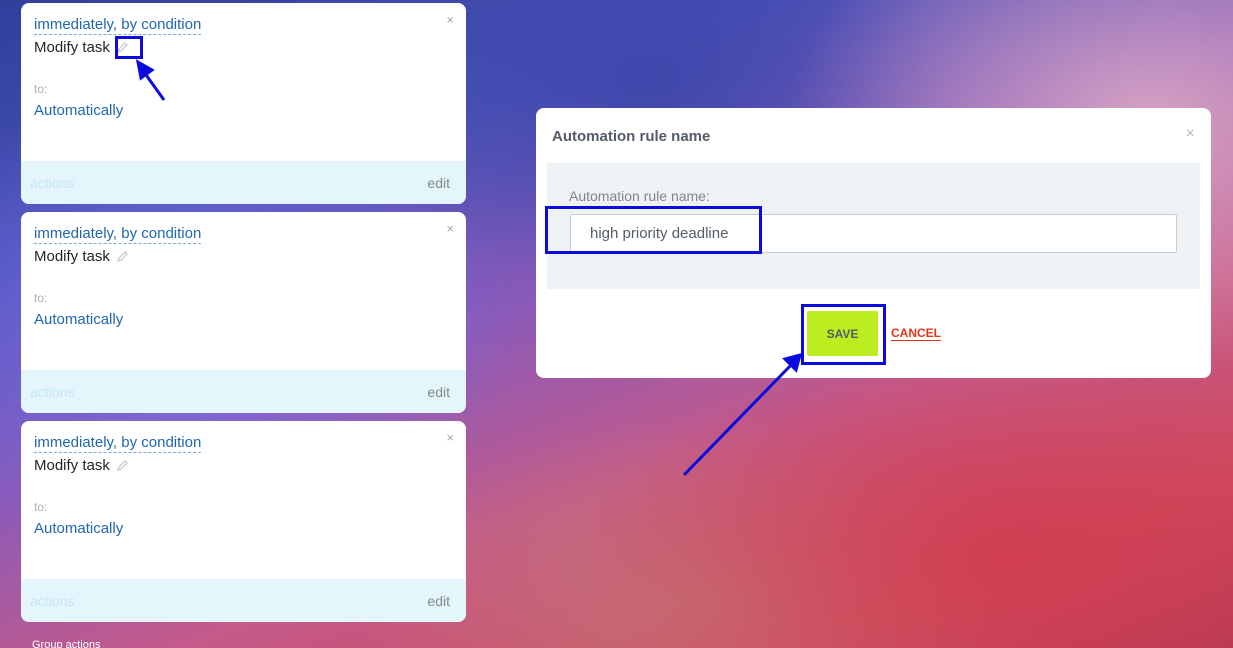  What do you see at coordinates (873, 233) in the screenshot?
I see `rule-name-input` at bounding box center [873, 233].